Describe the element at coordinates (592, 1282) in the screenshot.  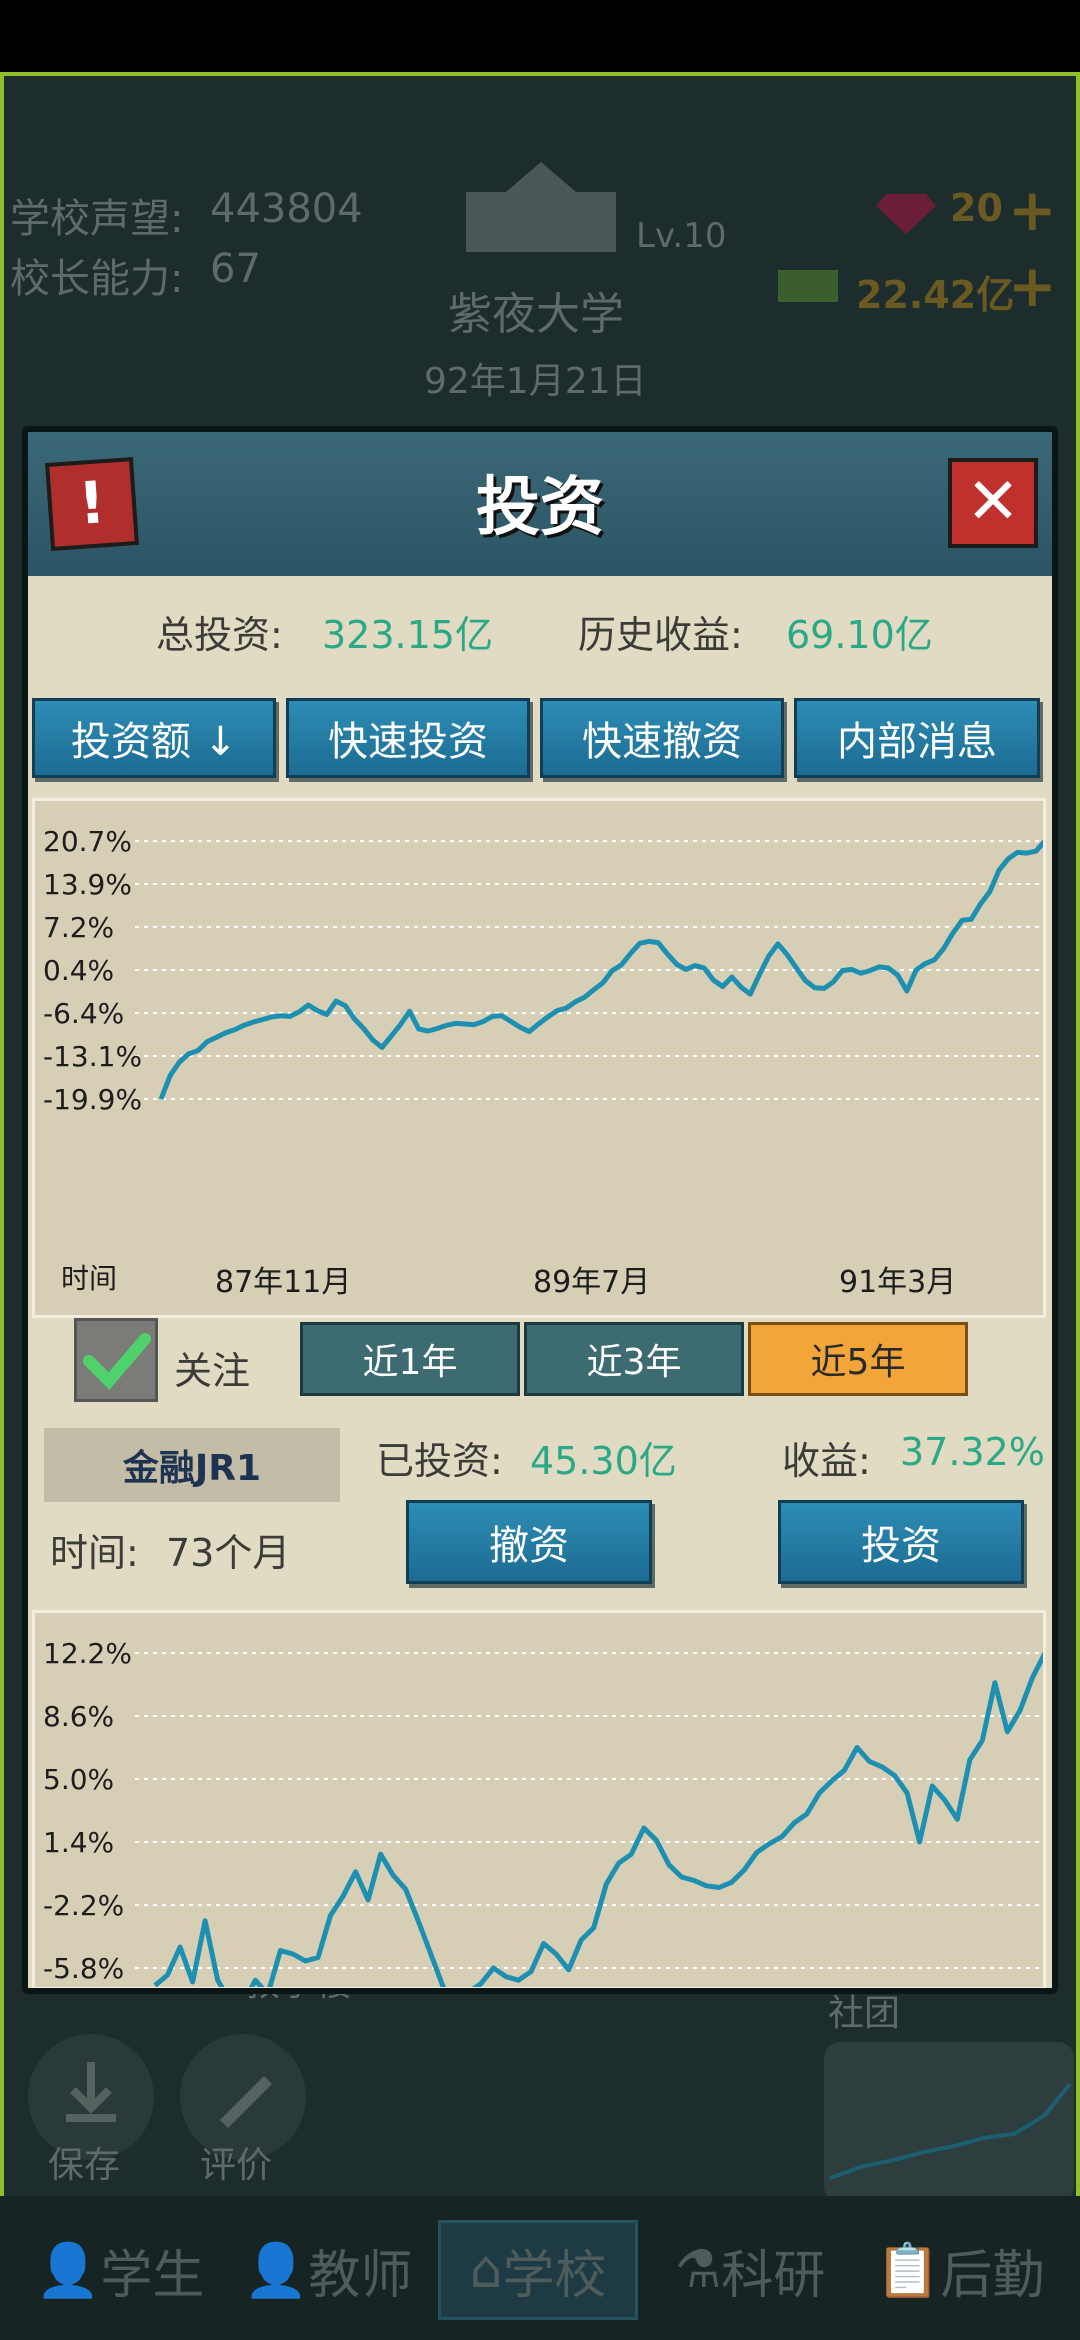
I see `xtick-1: 89年7月` at that location.